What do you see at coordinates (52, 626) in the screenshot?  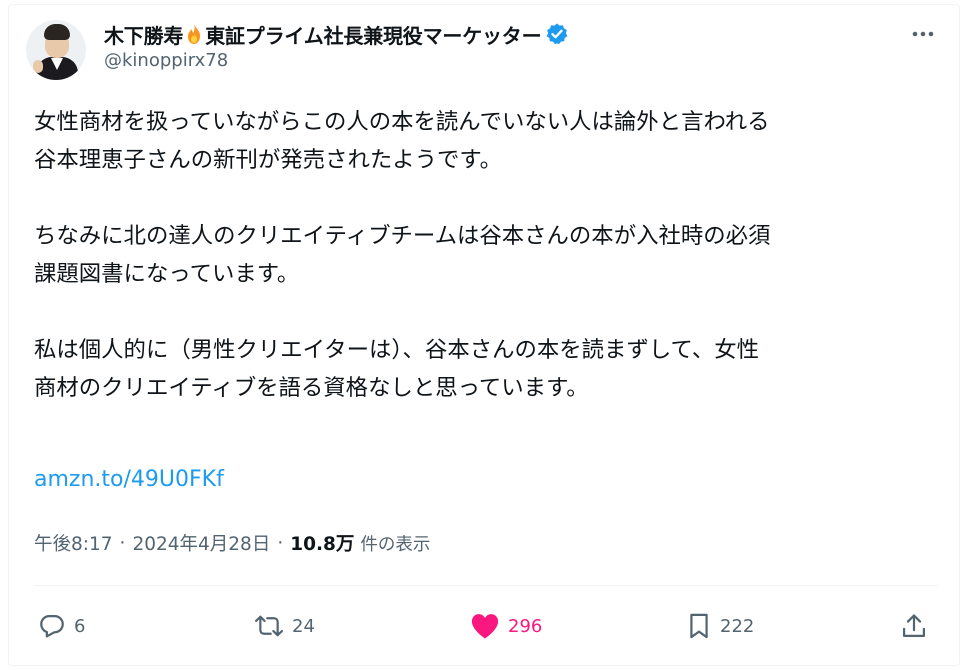 I see `reply-icon` at bounding box center [52, 626].